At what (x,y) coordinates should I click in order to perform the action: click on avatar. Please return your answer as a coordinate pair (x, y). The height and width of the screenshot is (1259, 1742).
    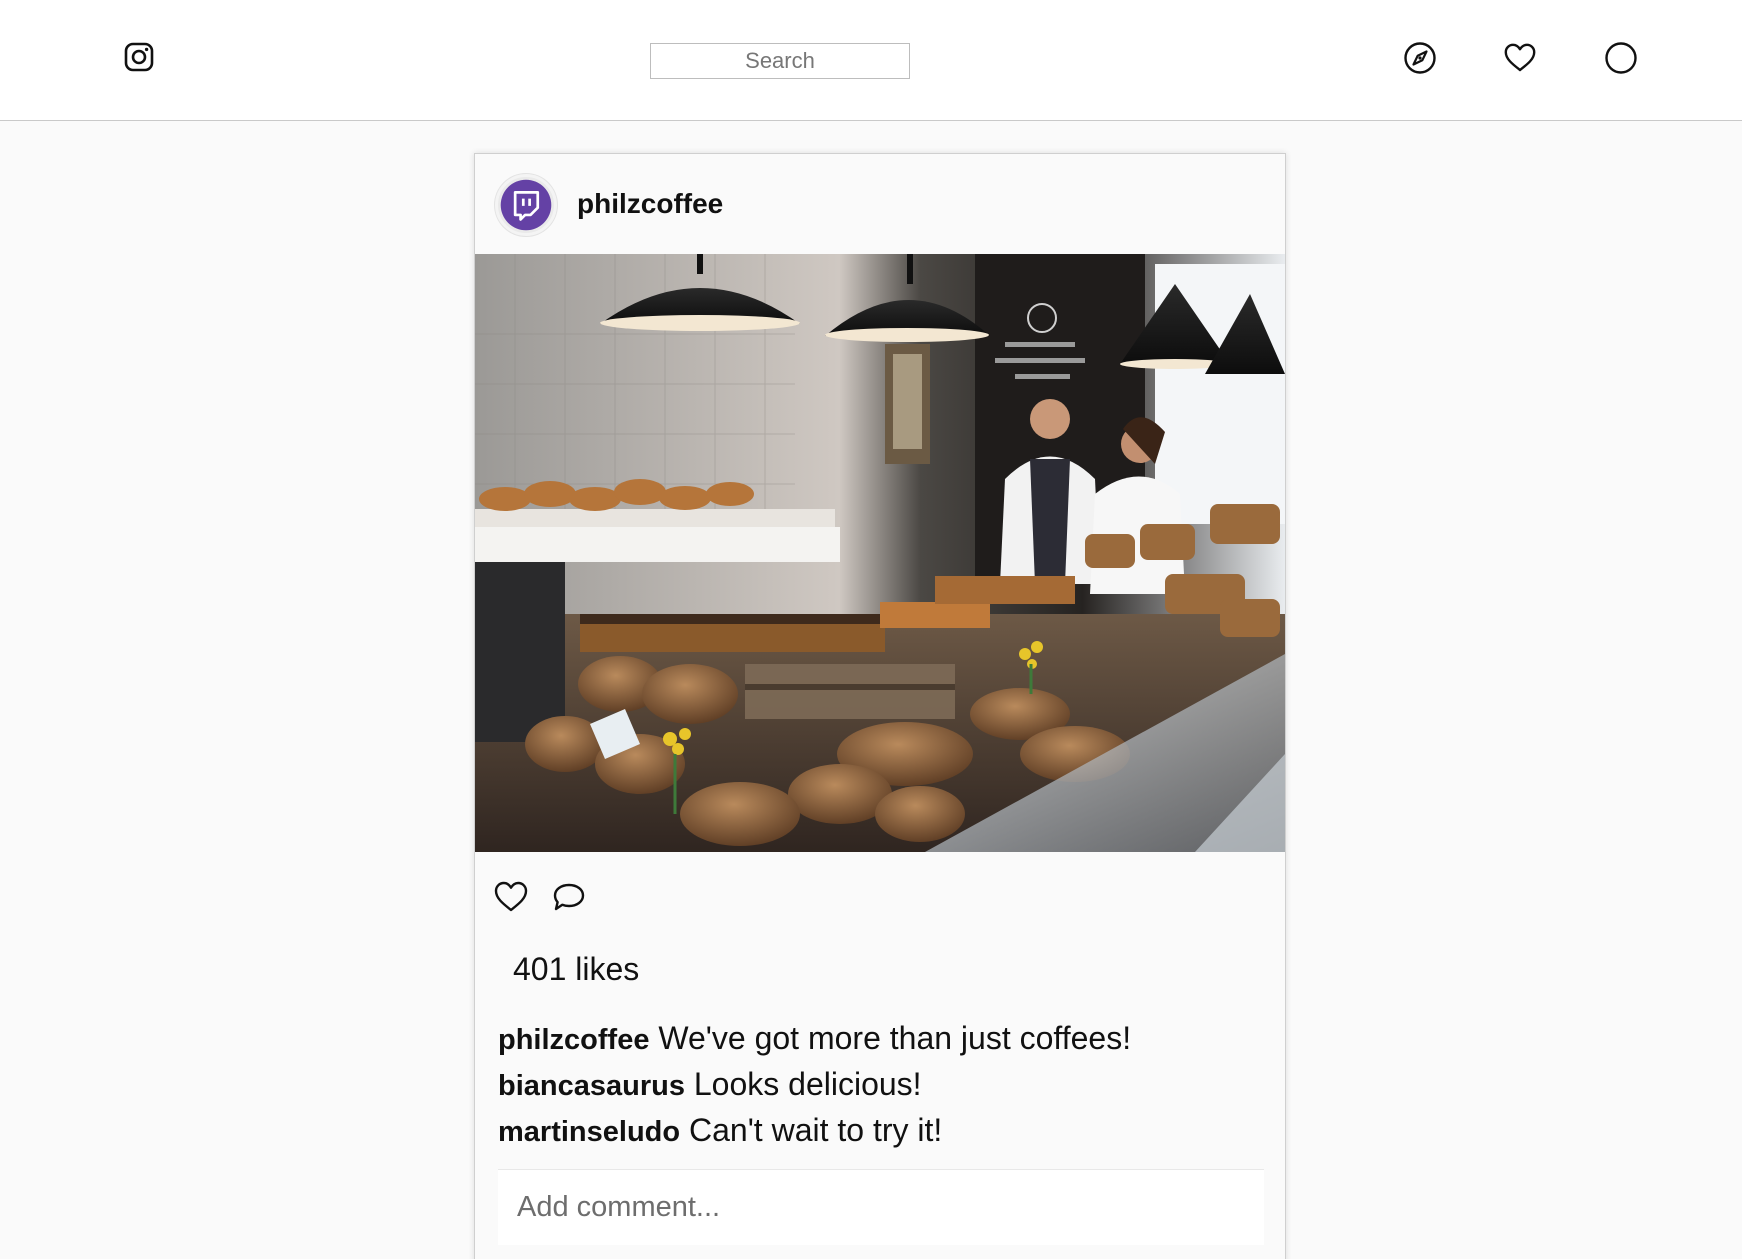
    Looking at the image, I should click on (526, 205).